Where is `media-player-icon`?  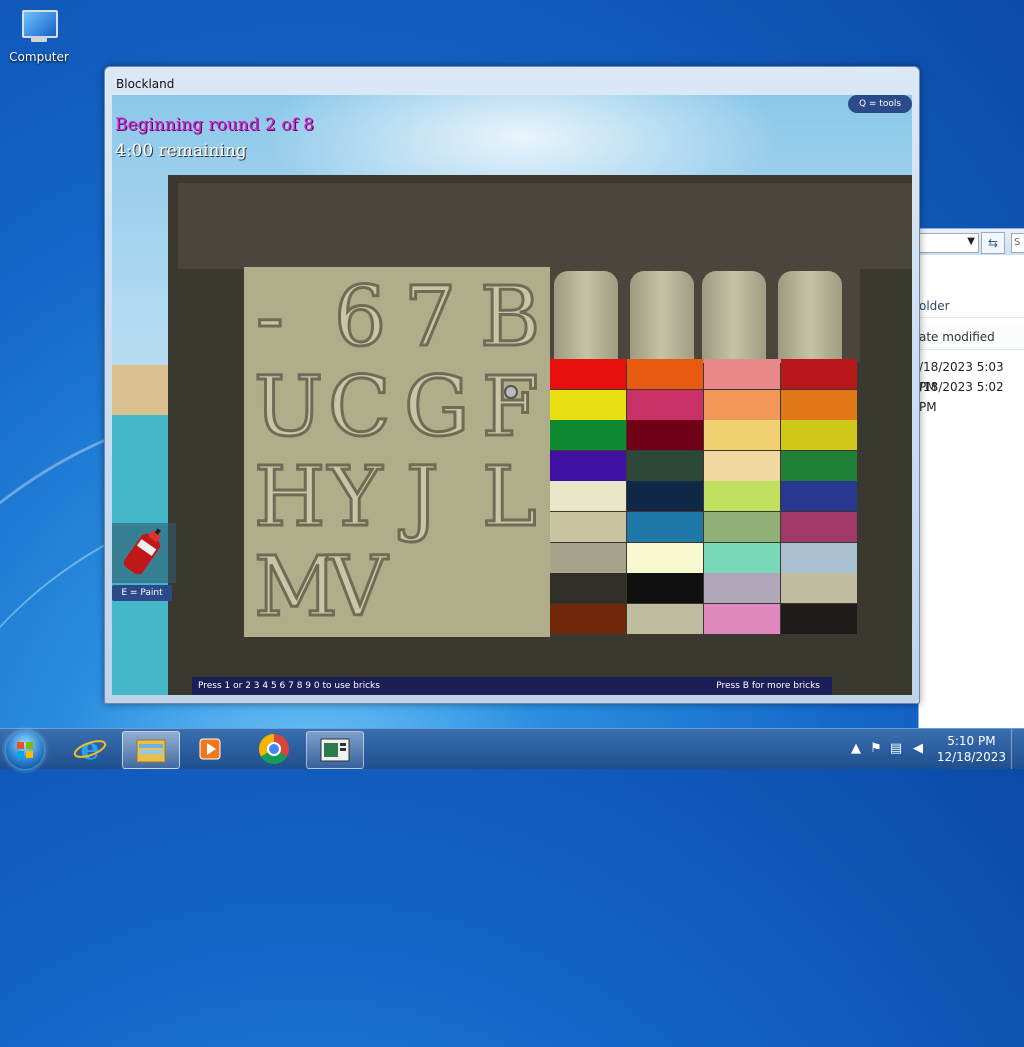
media-player-icon is located at coordinates (210, 749).